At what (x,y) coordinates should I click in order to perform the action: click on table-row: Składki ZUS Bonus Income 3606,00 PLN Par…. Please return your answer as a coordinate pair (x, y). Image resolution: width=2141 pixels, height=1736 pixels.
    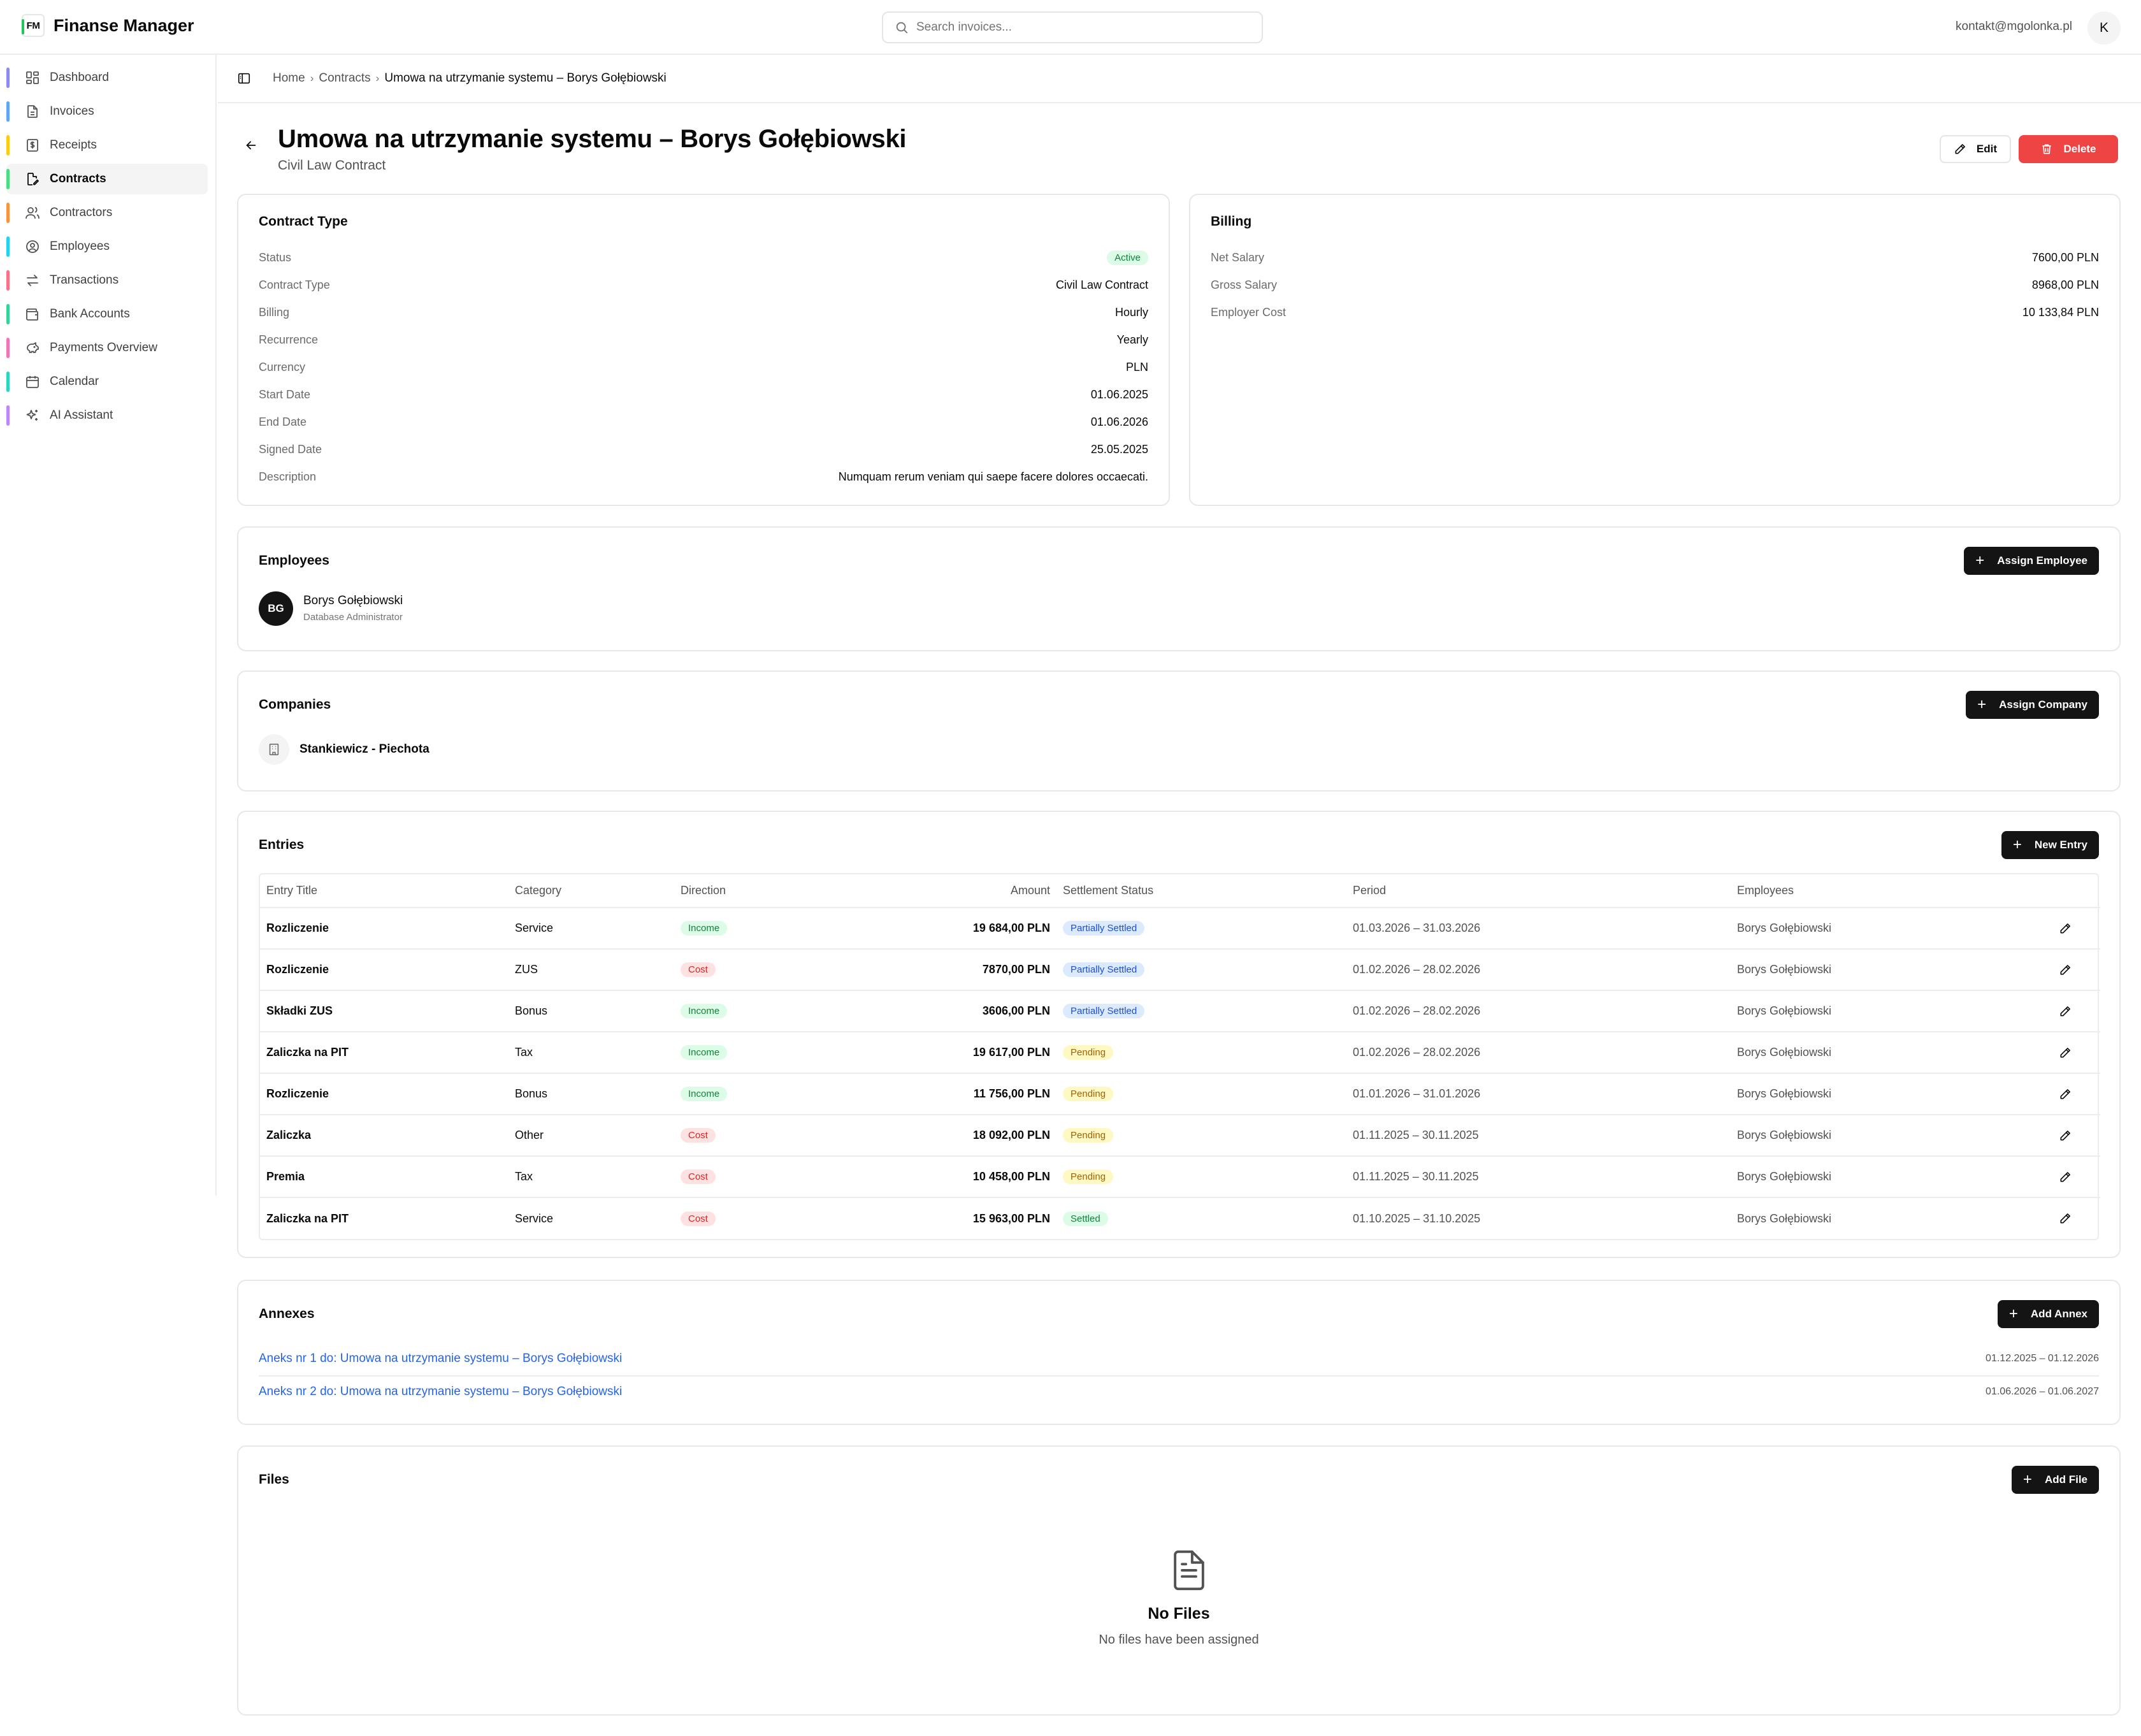
    Looking at the image, I should click on (1180, 1011).